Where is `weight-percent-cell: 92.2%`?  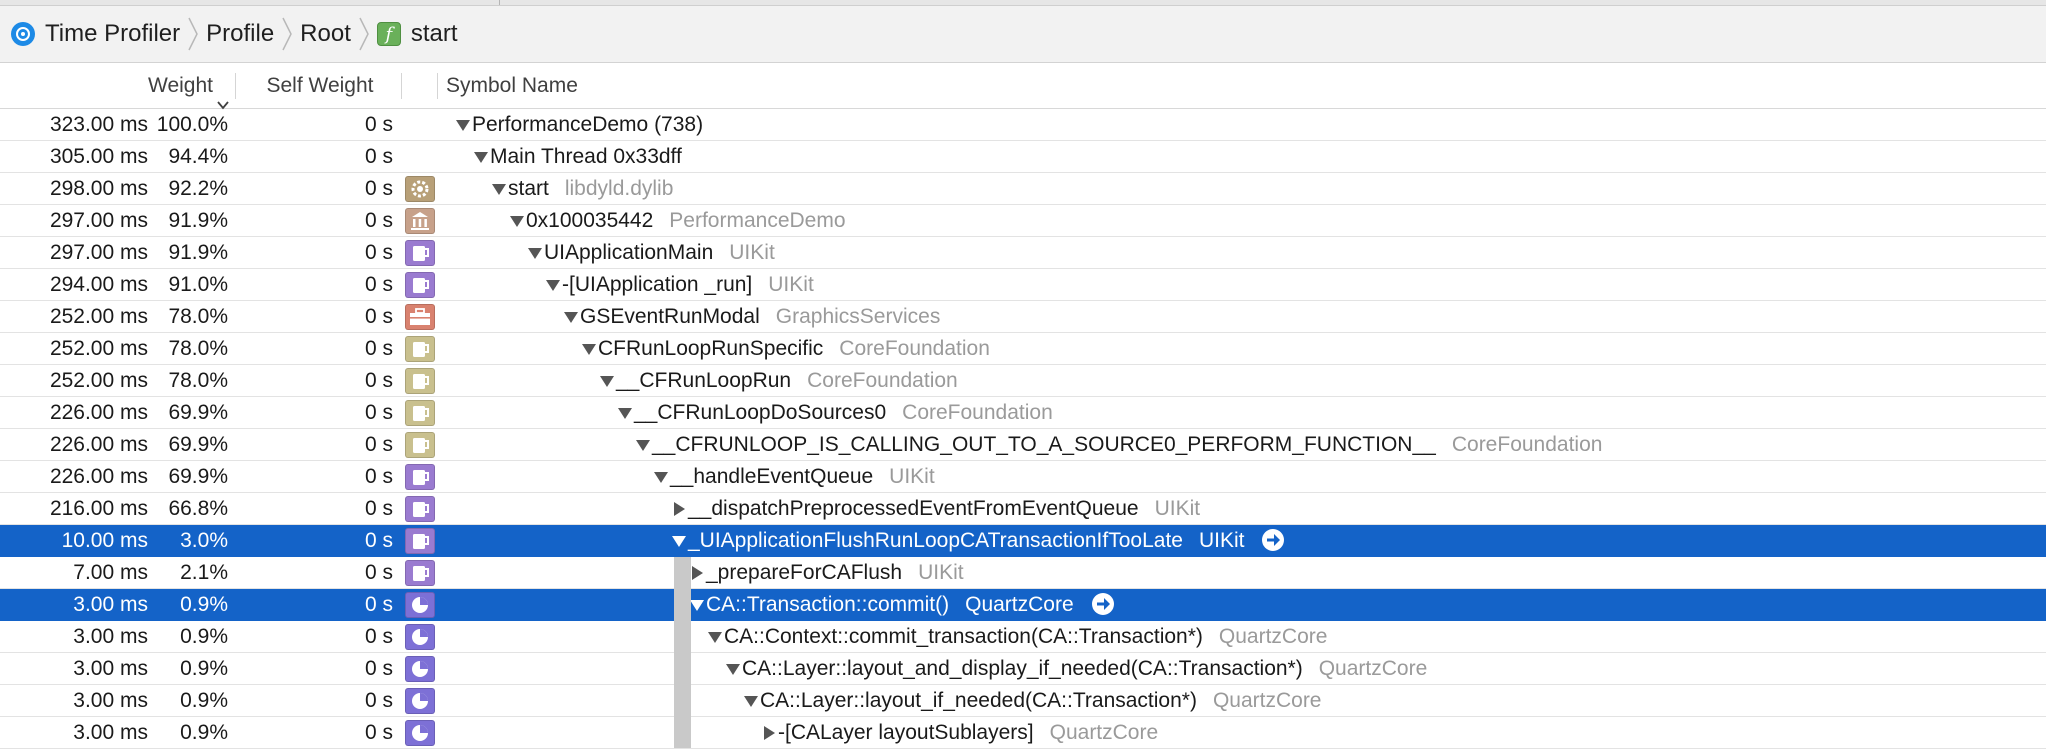
weight-percent-cell: 92.2% is located at coordinates (198, 188).